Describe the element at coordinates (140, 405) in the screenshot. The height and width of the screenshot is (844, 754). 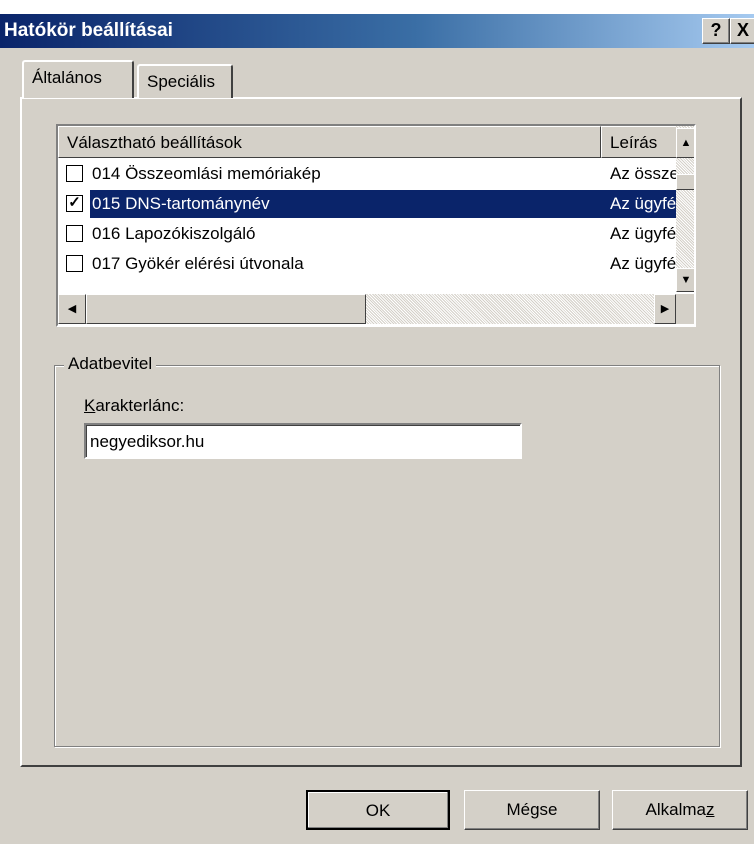
I see `string-label-text: arakterlánc:` at that location.